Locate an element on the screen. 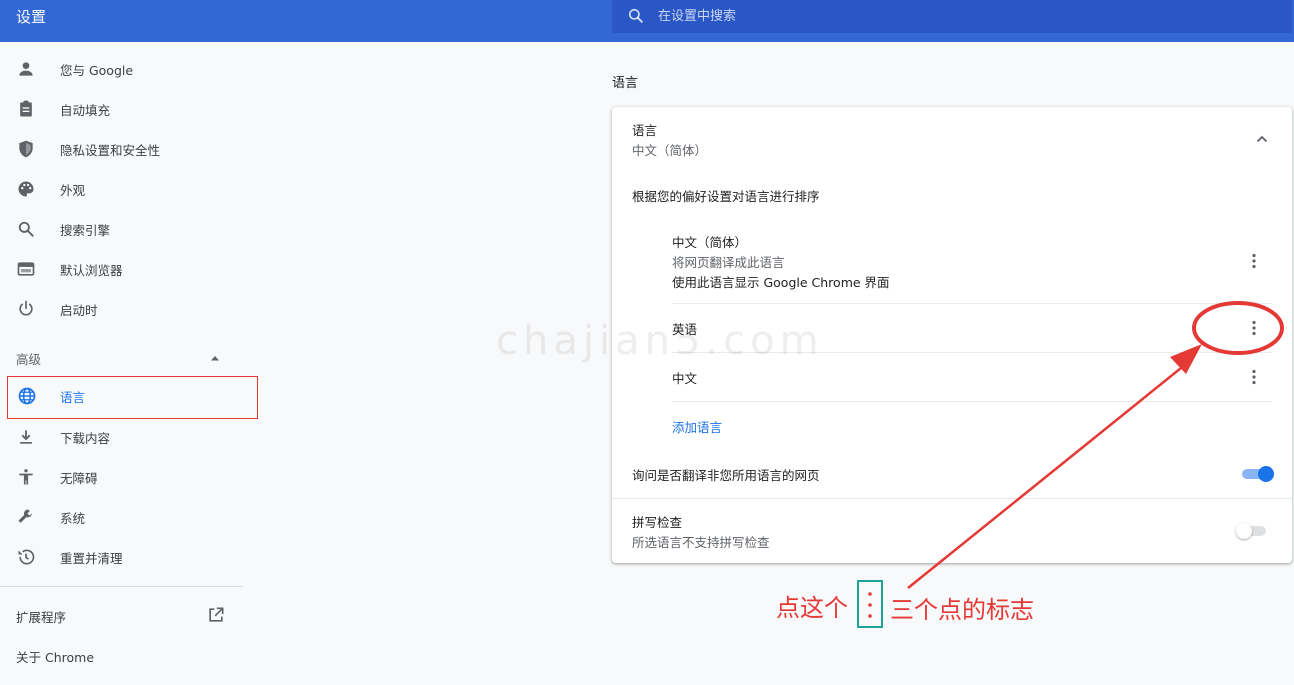  translate-offer-toggle is located at coordinates (1257, 474).